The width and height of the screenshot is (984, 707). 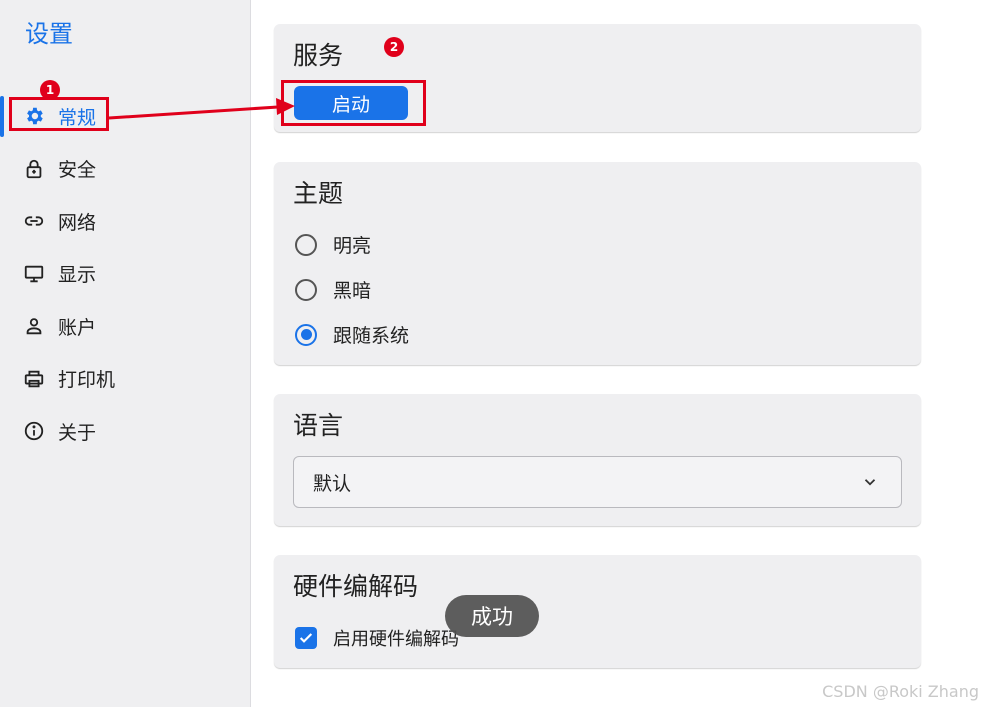 What do you see at coordinates (492, 616) in the screenshot?
I see `success-toast: 成功` at bounding box center [492, 616].